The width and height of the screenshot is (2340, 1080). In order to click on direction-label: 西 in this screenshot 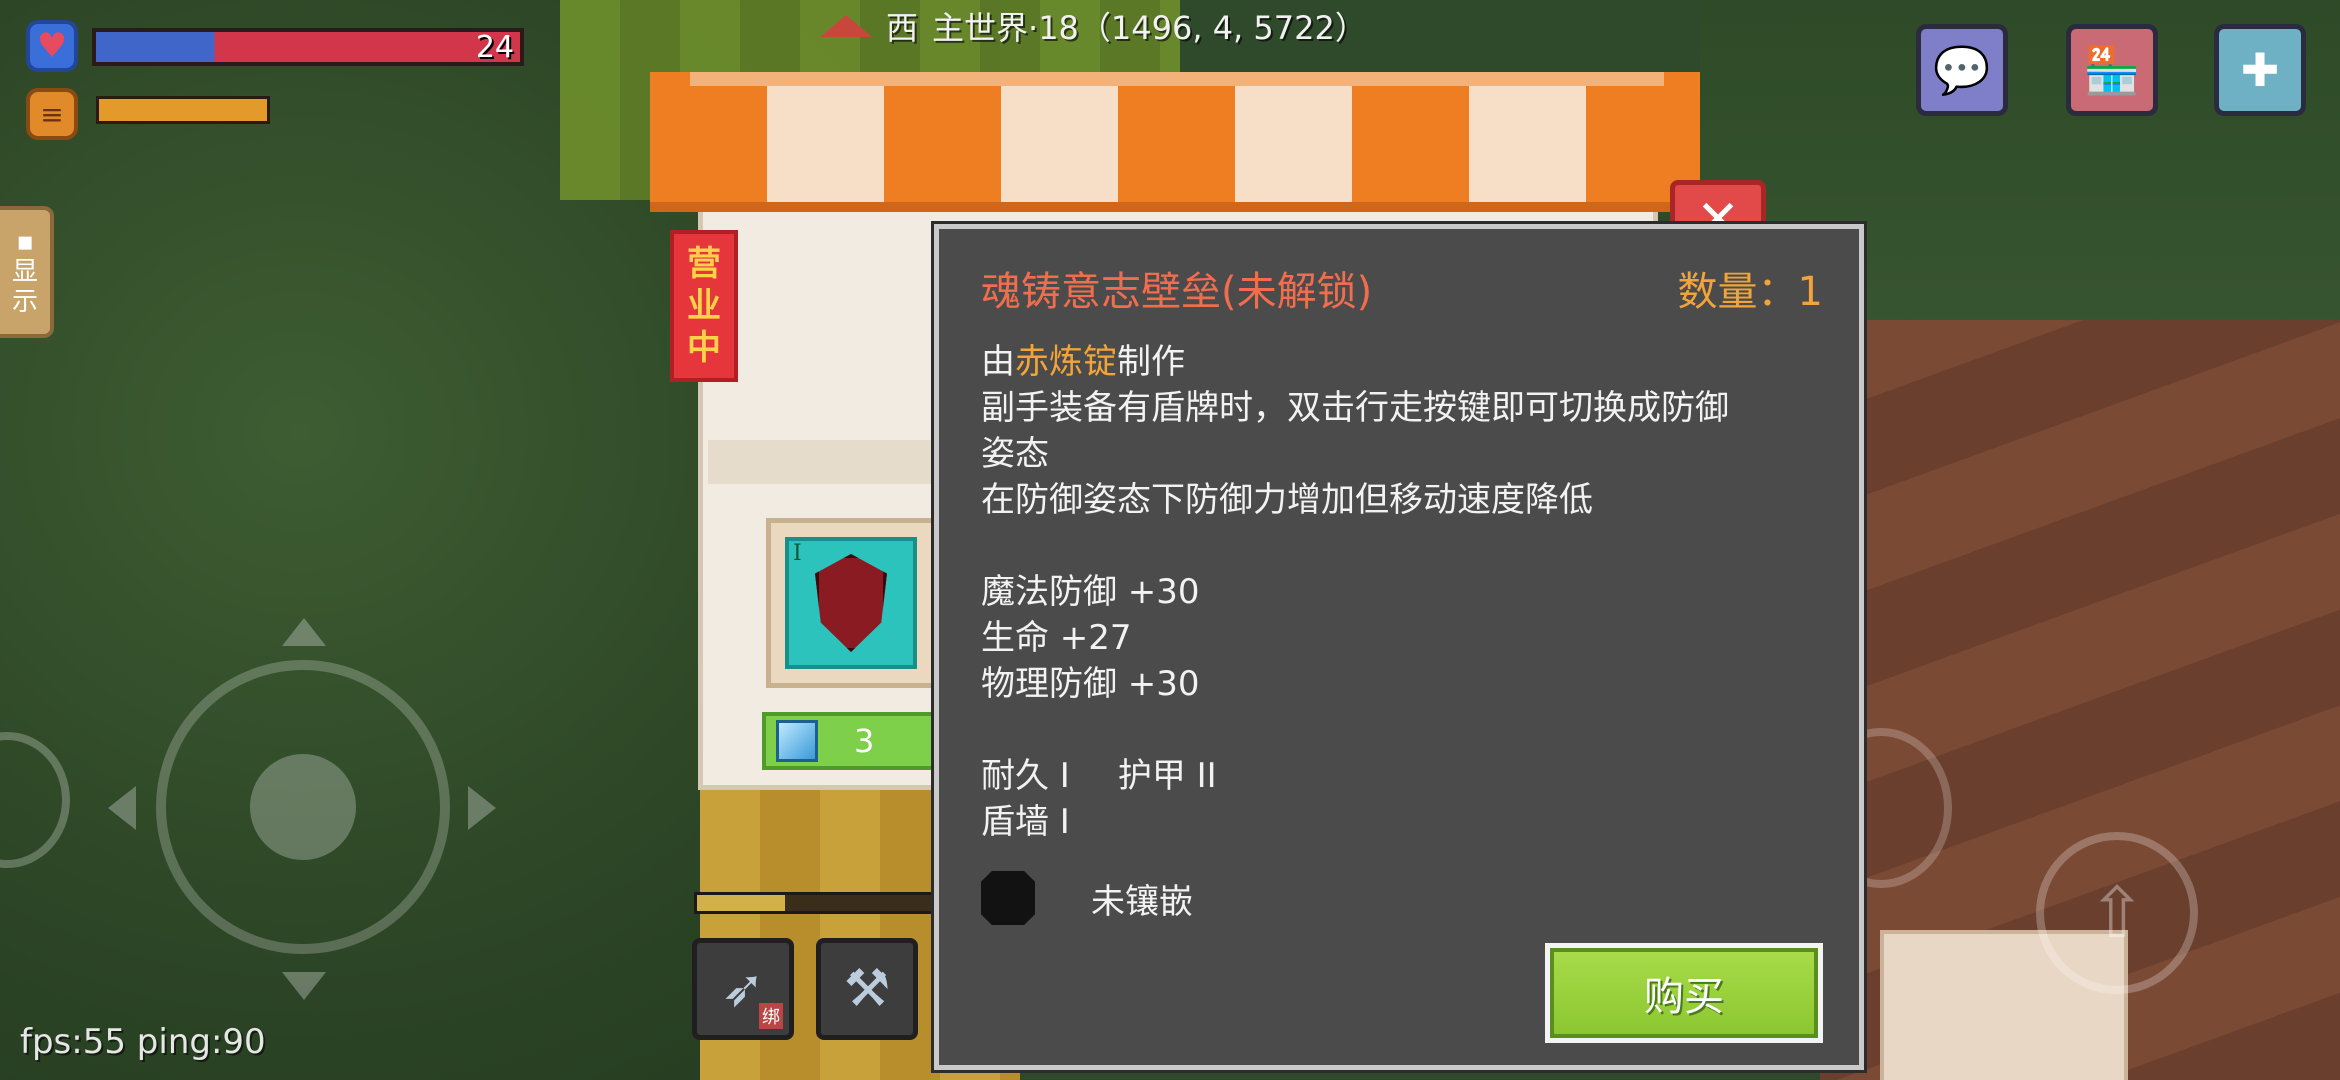, I will do `click(902, 28)`.